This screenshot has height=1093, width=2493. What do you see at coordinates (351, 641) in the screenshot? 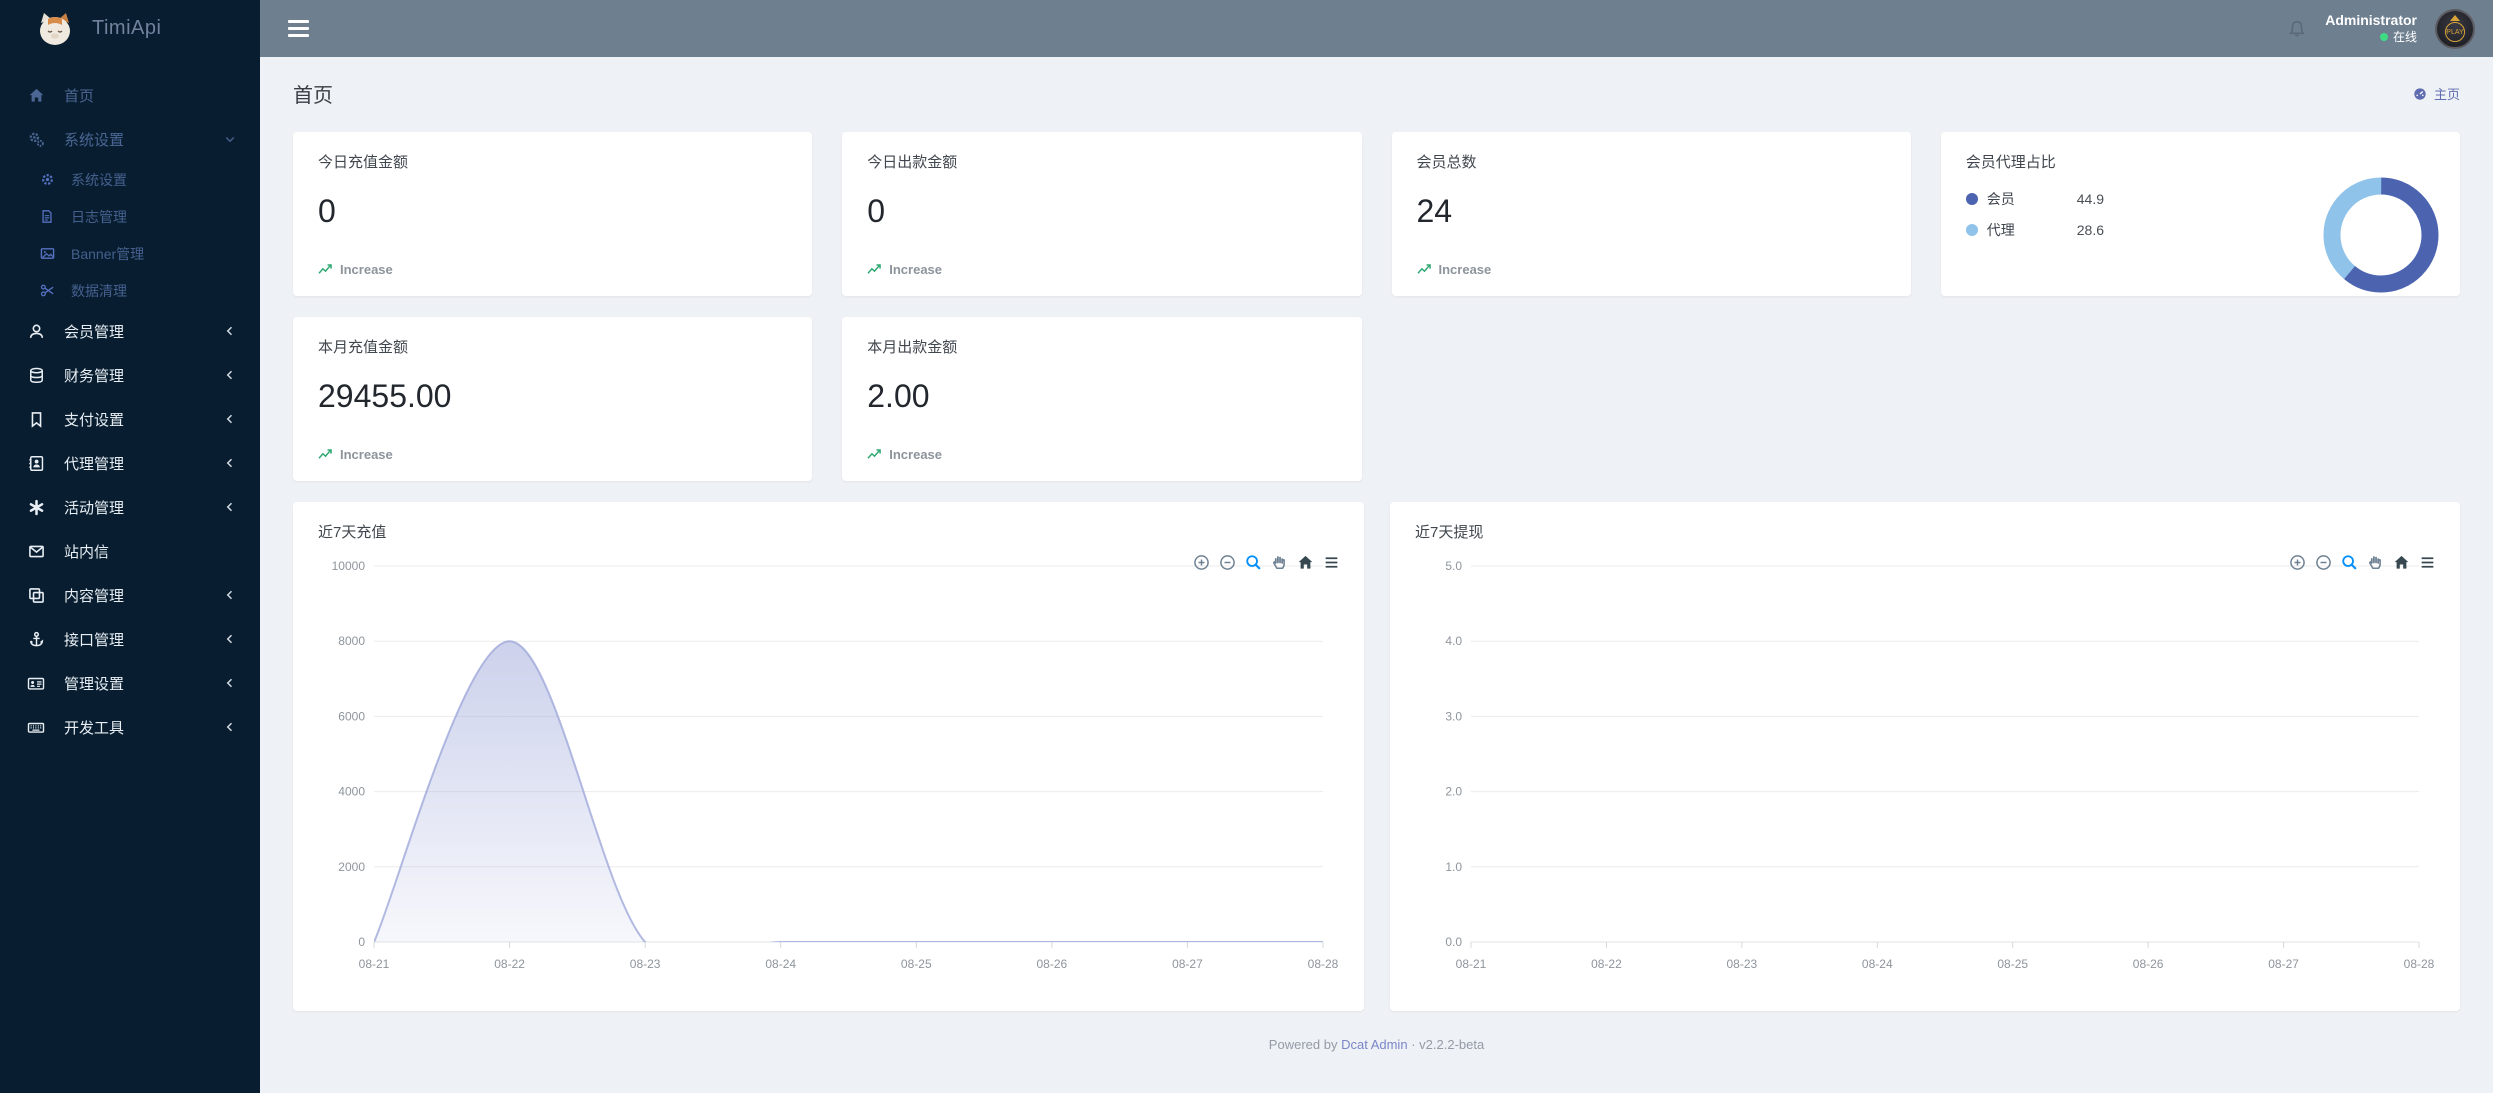
I see `svg-text: 8000` at bounding box center [351, 641].